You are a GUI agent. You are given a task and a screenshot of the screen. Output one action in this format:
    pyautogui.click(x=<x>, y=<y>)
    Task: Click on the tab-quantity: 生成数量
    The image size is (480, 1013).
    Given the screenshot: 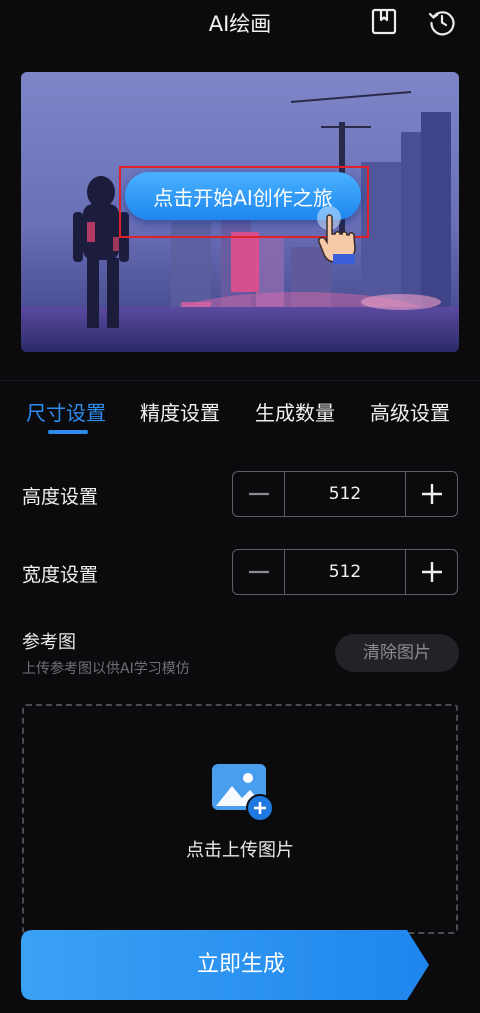 What is the action you would take?
    pyautogui.click(x=295, y=411)
    